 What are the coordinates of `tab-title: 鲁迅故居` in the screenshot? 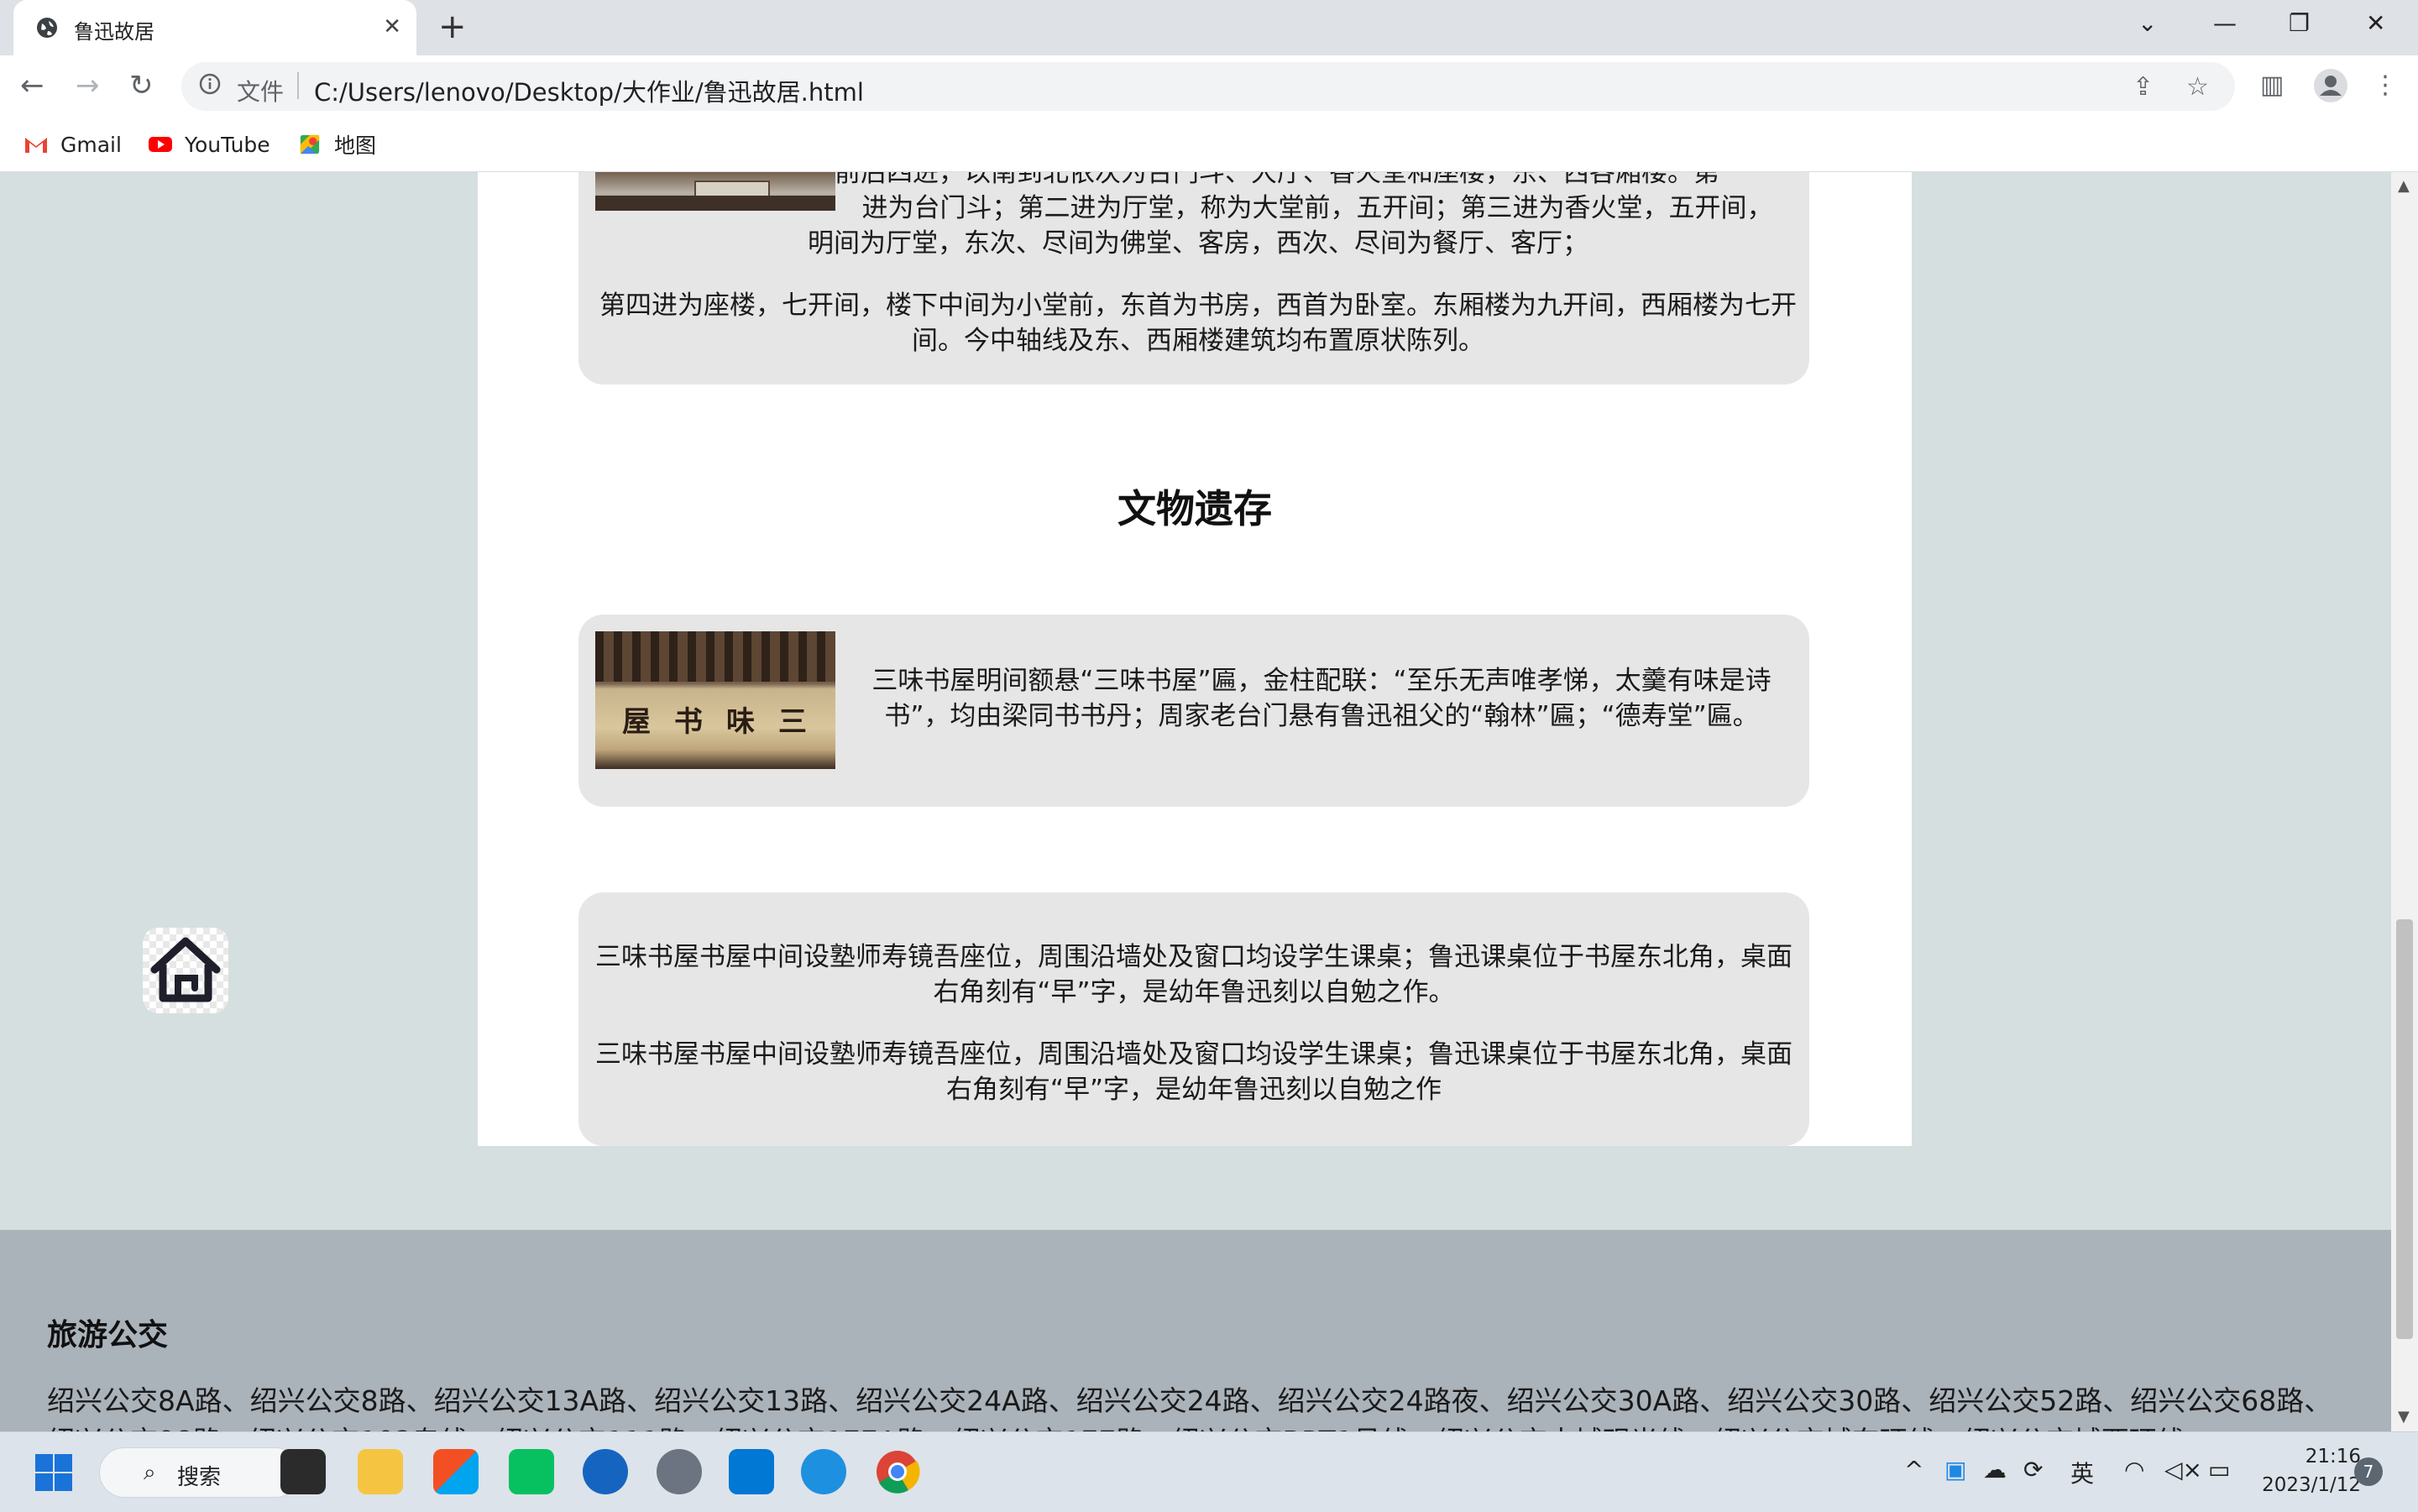 It's located at (114, 32).